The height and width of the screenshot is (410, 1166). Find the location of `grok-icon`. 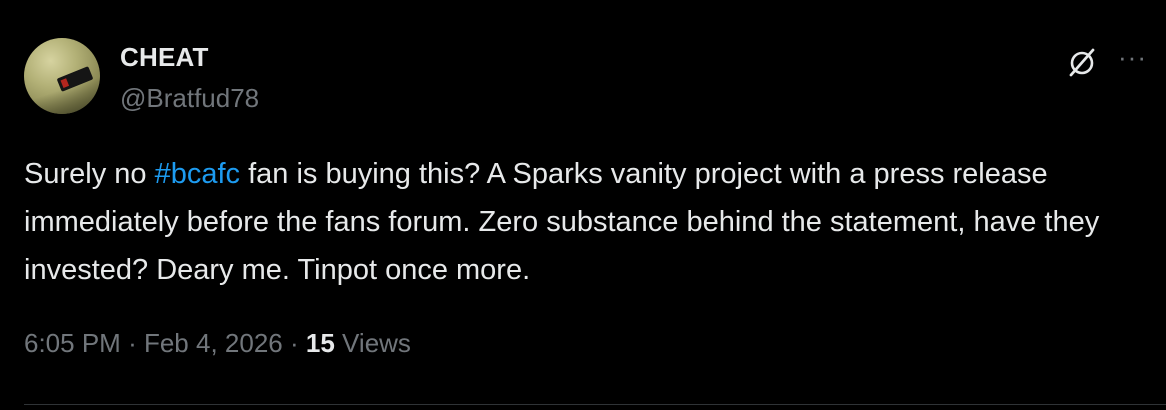

grok-icon is located at coordinates (1082, 62).